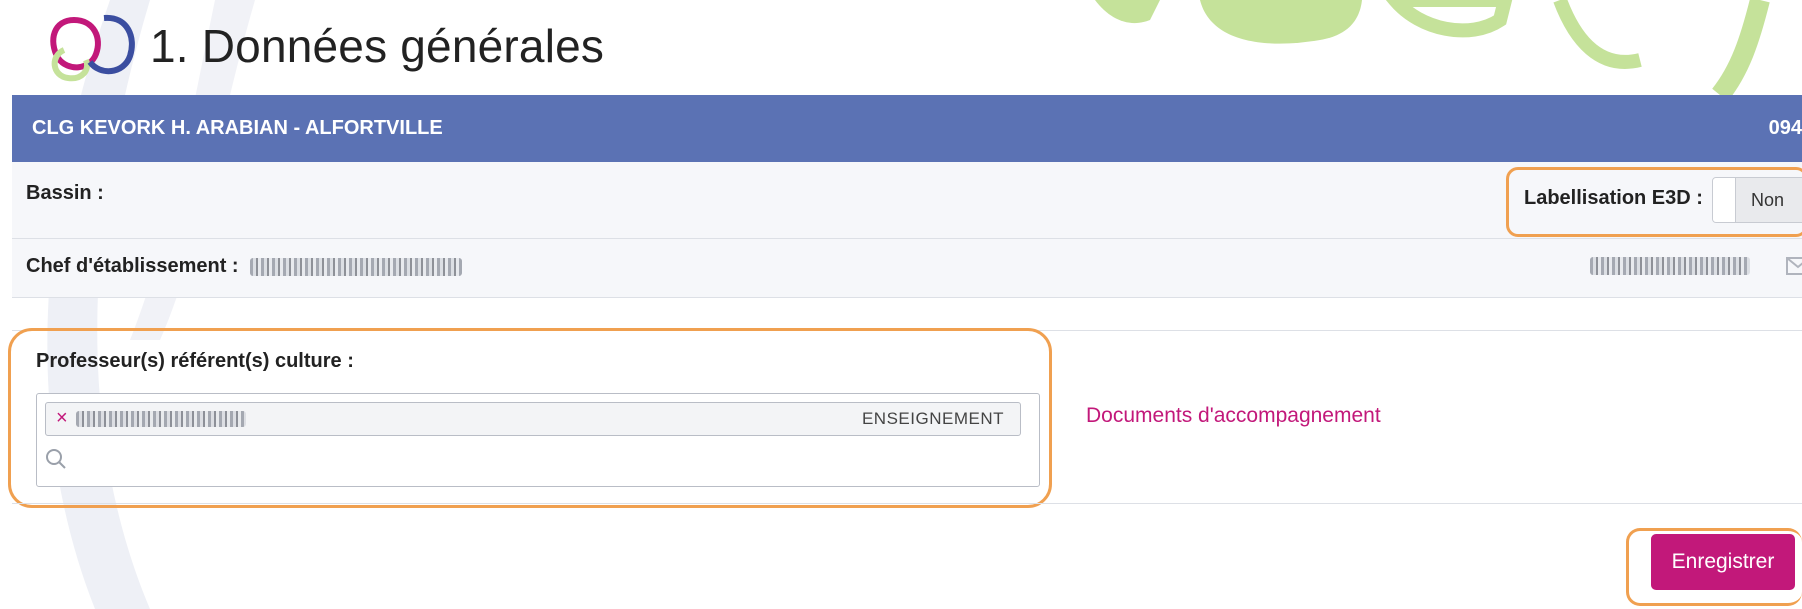 The height and width of the screenshot is (609, 1802). What do you see at coordinates (237, 128) in the screenshot?
I see `school-name: CLG KEVORK H. ARABIAN - ALFORTVILLE` at bounding box center [237, 128].